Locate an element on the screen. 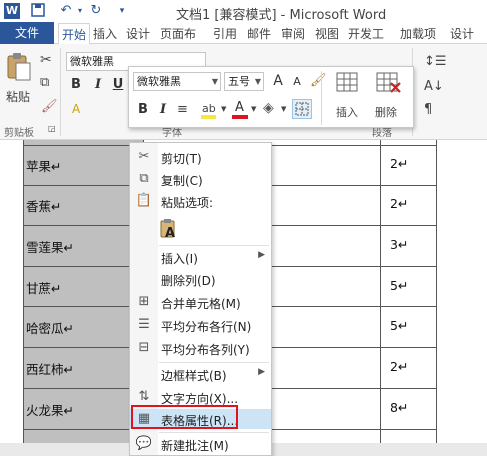  menu-item-distribute-columns: ⊟ 平均分布各列(Y) is located at coordinates (200, 348).